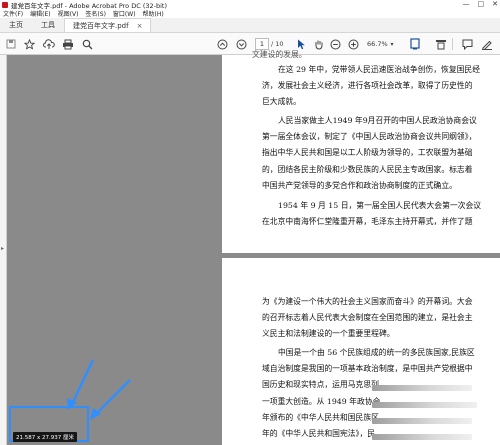  I want to click on page1-line: 在这 29 年中，党带领人民迅速医治战争创伤，恢复国民经, so click(379, 69).